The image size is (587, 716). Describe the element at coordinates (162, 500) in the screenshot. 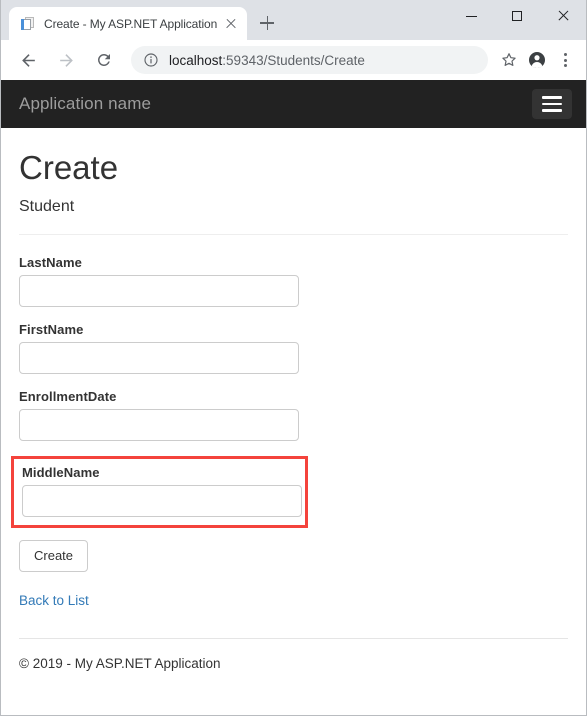

I see `middlename-input` at that location.